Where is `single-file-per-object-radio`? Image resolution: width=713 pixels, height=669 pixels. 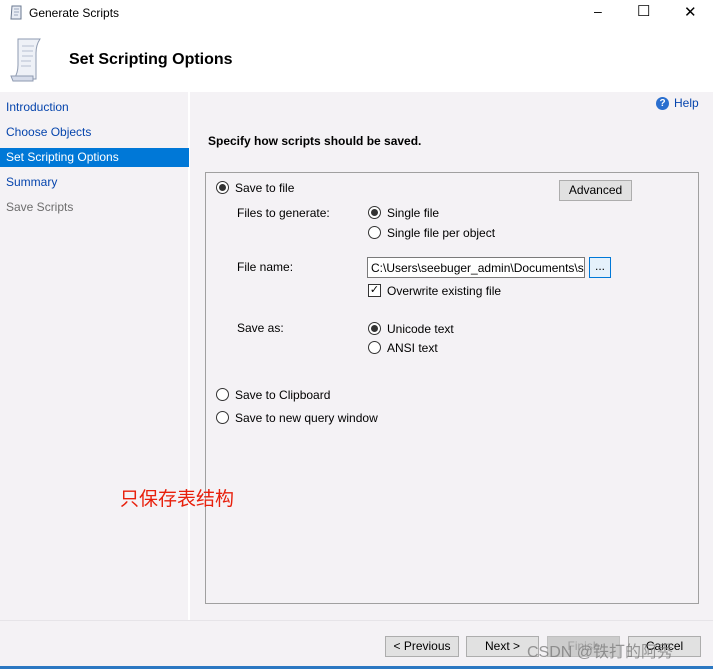 single-file-per-object-radio is located at coordinates (374, 232).